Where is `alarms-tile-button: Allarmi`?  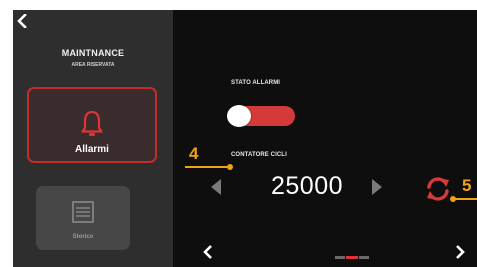 alarms-tile-button: Allarmi is located at coordinates (92, 125).